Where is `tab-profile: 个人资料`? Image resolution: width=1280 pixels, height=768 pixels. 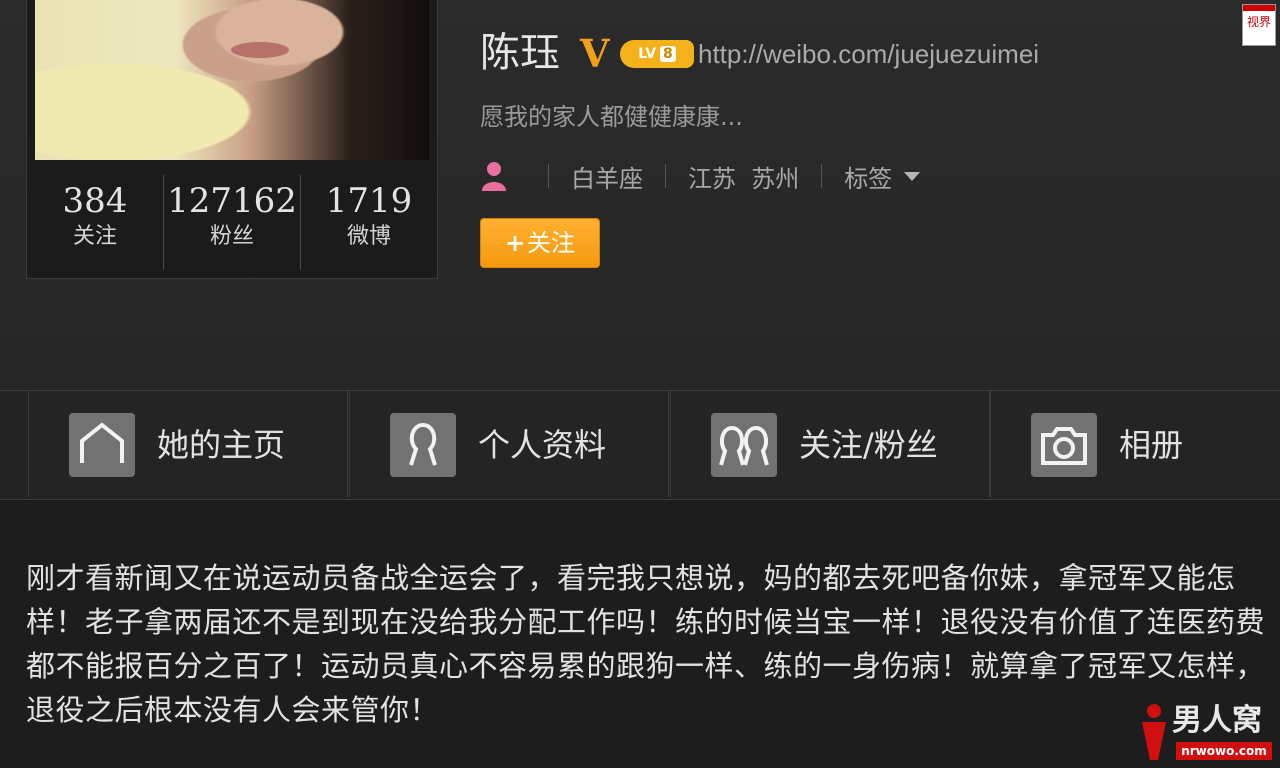
tab-profile: 个人资料 is located at coordinates (509, 444).